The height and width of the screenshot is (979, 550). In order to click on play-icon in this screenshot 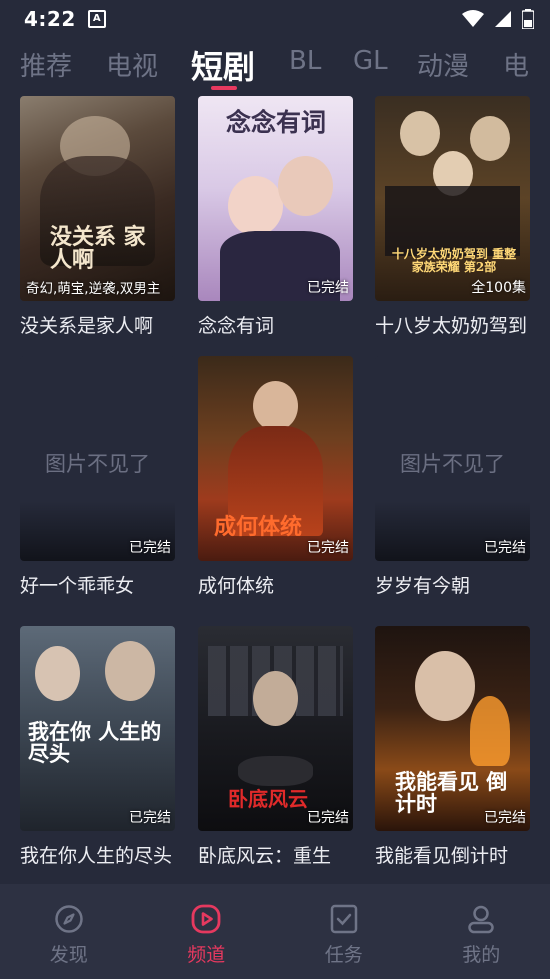, I will do `click(206, 919)`.